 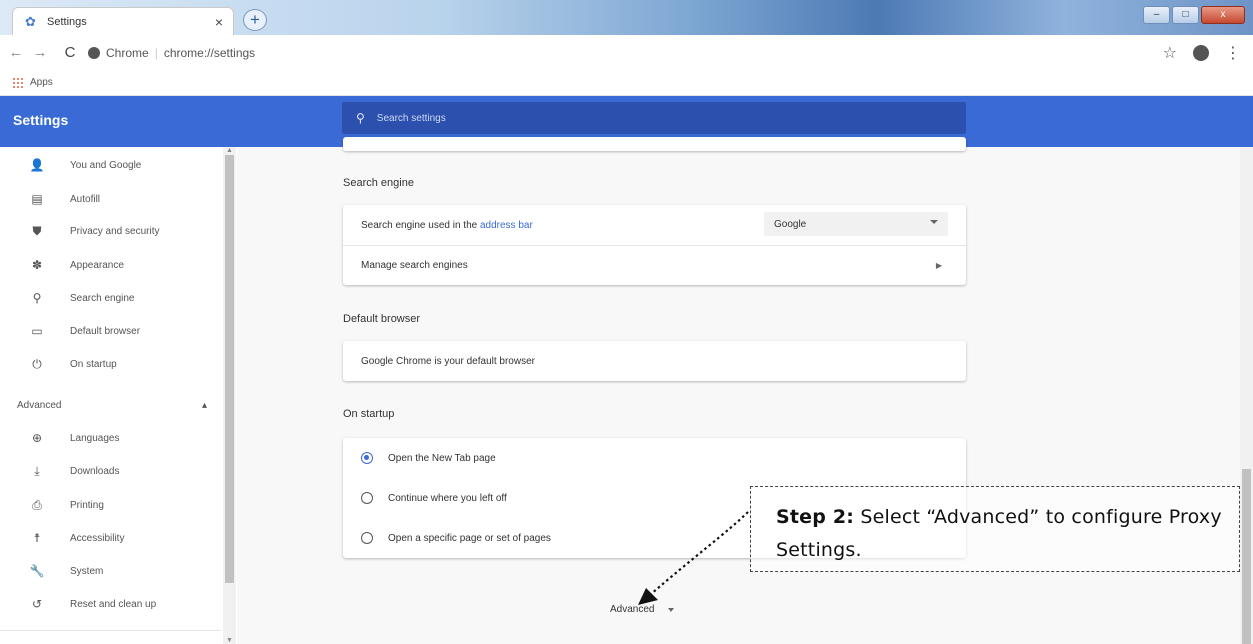 I want to click on palette-icon: ✽, so click(x=37, y=265).